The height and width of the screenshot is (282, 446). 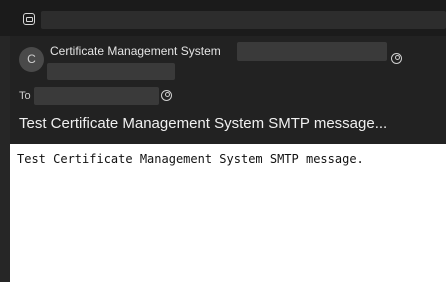 What do you see at coordinates (96, 96) in the screenshot?
I see `redacted-recipient` at bounding box center [96, 96].